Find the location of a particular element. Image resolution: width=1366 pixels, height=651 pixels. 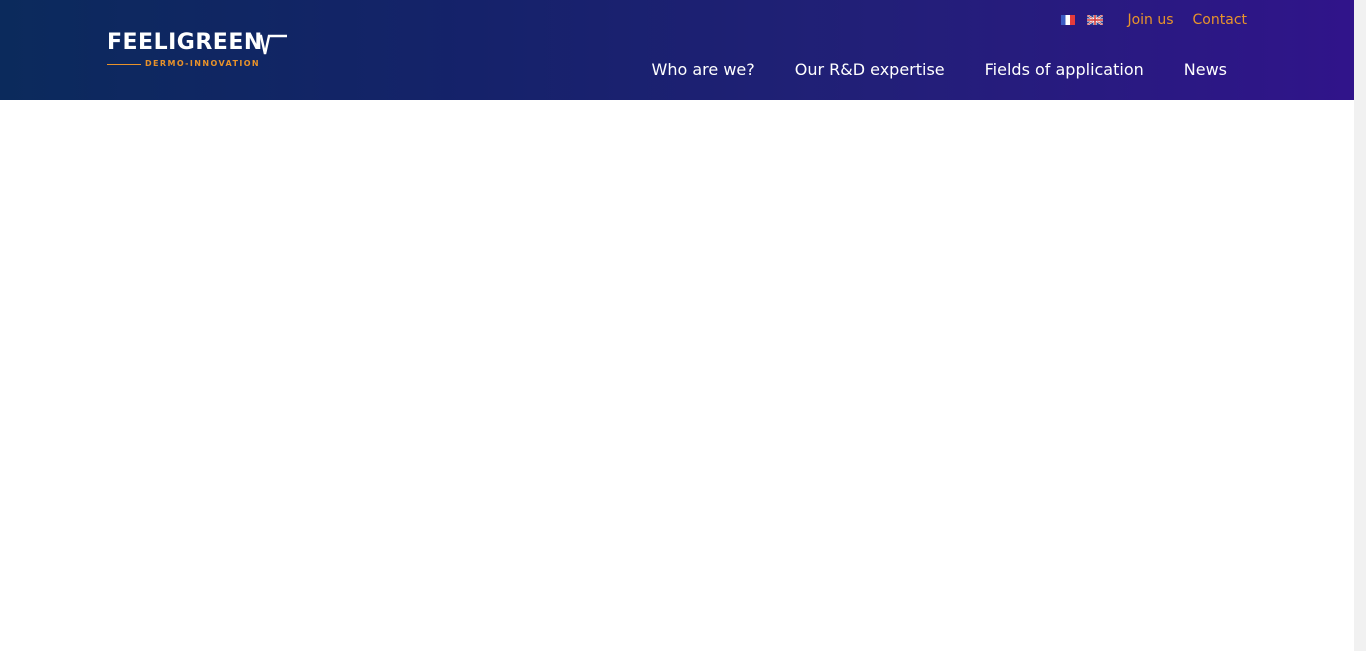

contact-link: Contact is located at coordinates (1220, 20).